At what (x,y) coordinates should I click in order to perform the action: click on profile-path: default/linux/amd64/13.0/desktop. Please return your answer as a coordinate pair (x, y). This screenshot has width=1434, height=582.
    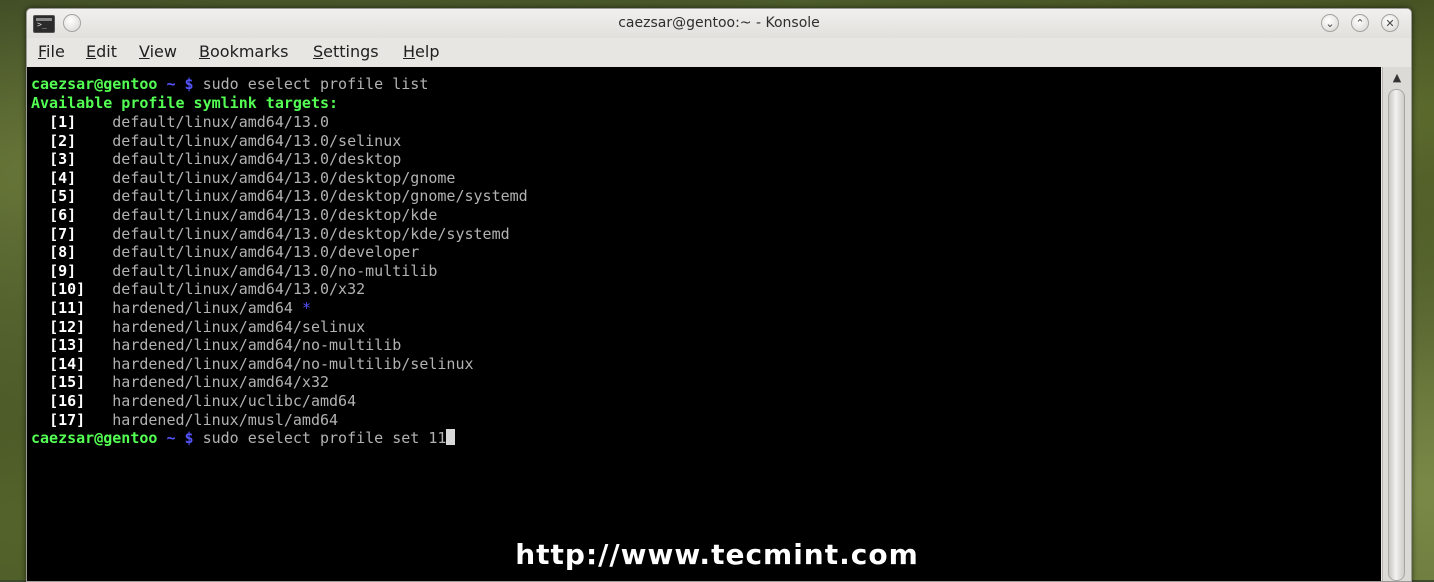
    Looking at the image, I should click on (257, 159).